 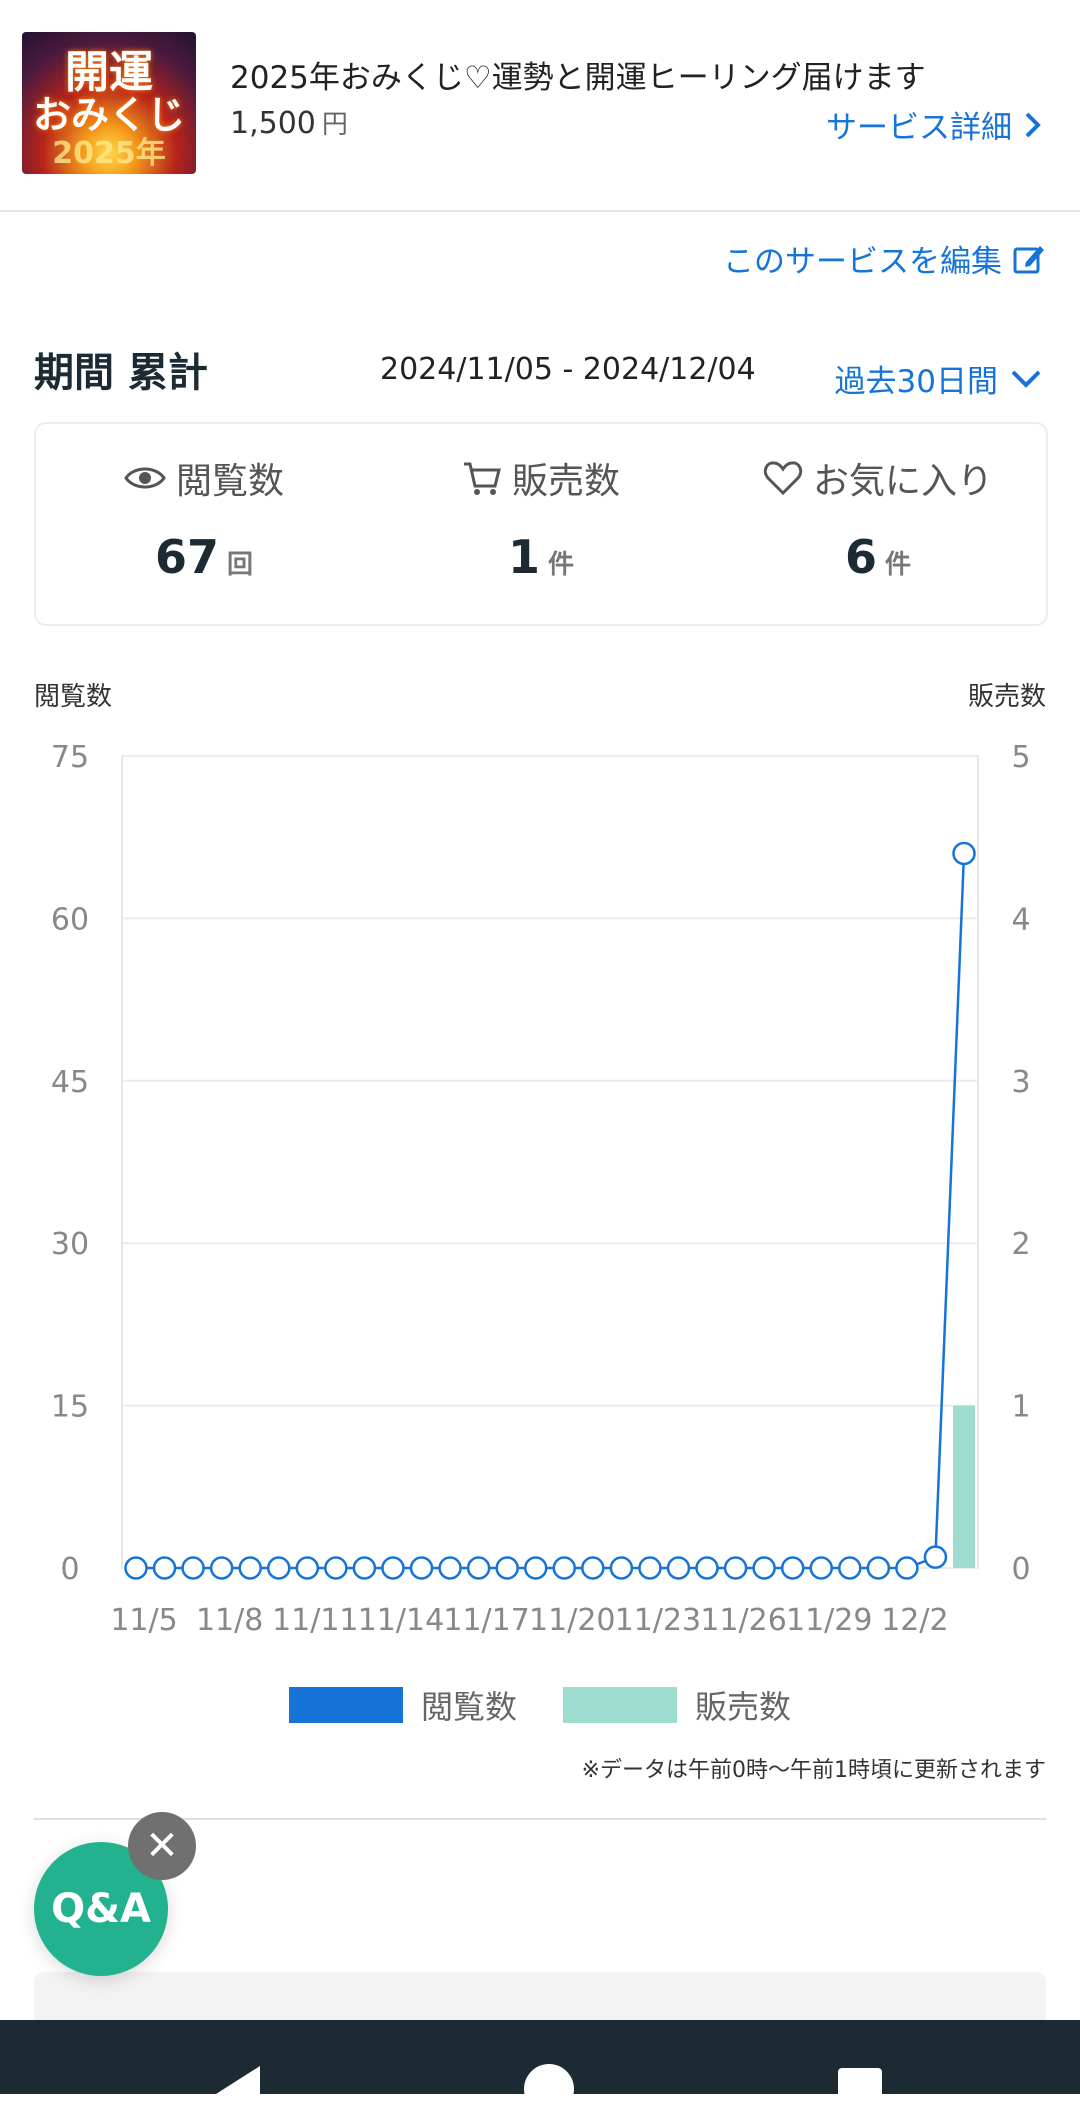 What do you see at coordinates (70, 1082) in the screenshot?
I see `left-tick-label: 45` at bounding box center [70, 1082].